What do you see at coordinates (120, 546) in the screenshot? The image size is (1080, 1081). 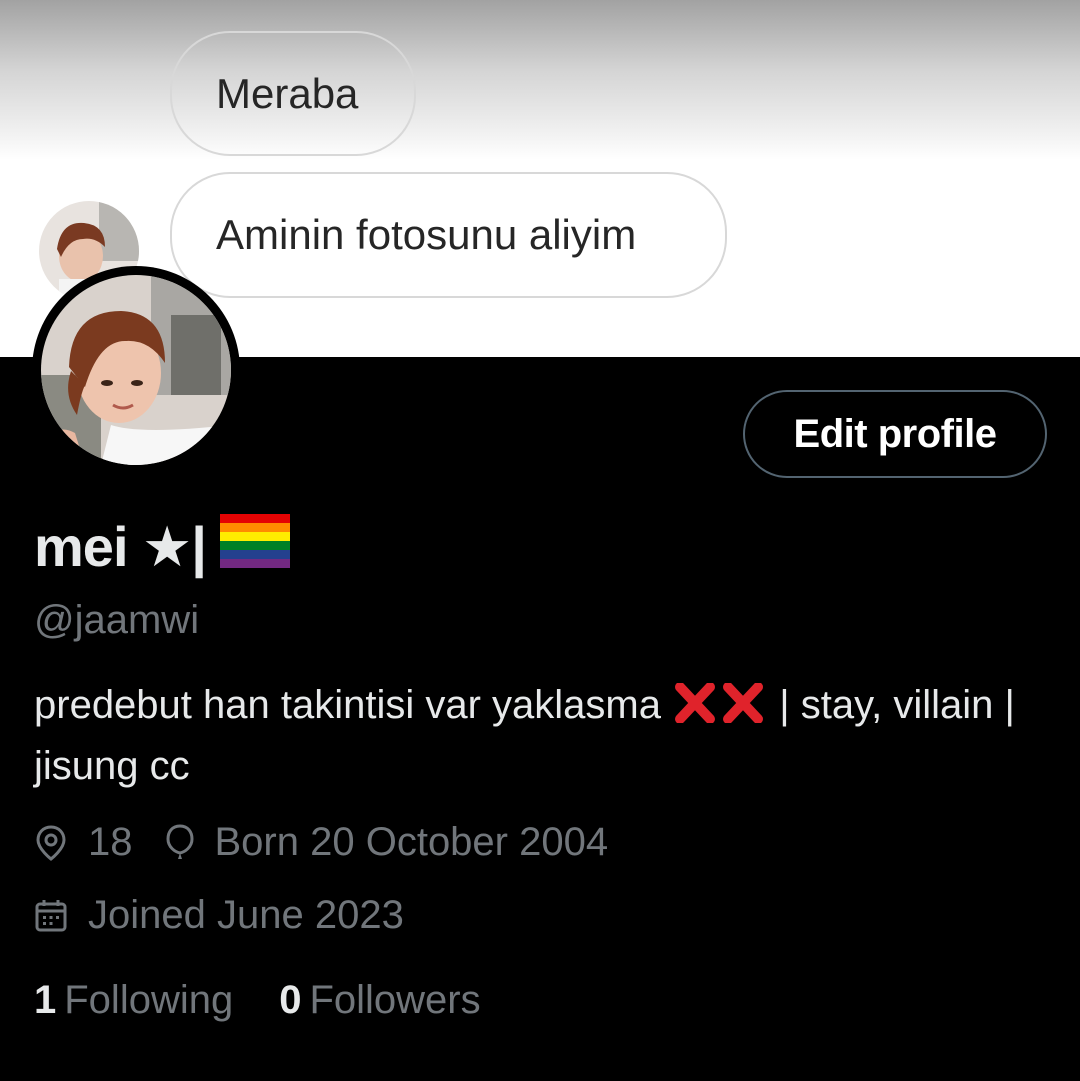 I see `display-name-text: mei ★|` at bounding box center [120, 546].